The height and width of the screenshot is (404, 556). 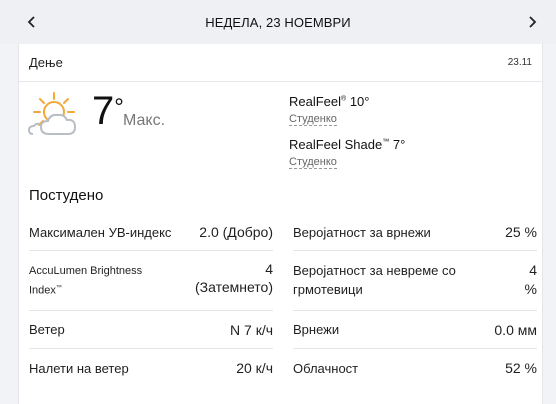 What do you see at coordinates (151, 330) in the screenshot?
I see `detail-row-wind: Ветер N 7 к/ч` at bounding box center [151, 330].